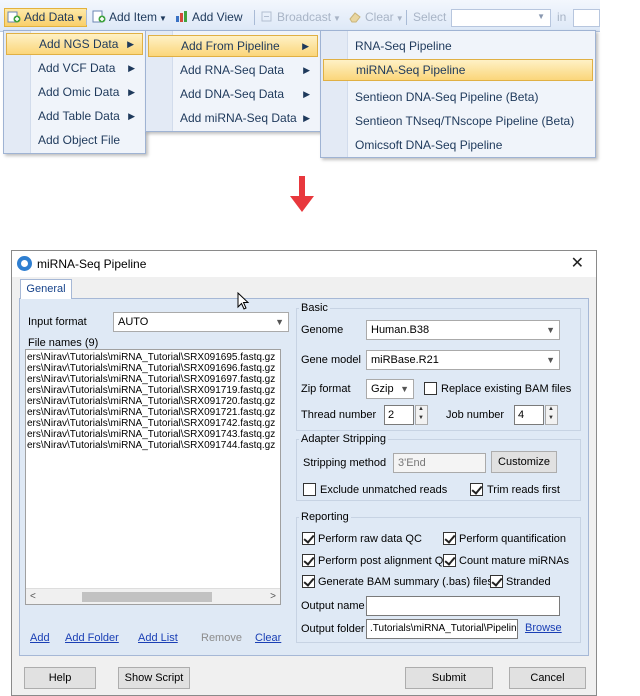  What do you see at coordinates (129, 17) in the screenshot?
I see `add-item-button: Add Item ▼` at bounding box center [129, 17].